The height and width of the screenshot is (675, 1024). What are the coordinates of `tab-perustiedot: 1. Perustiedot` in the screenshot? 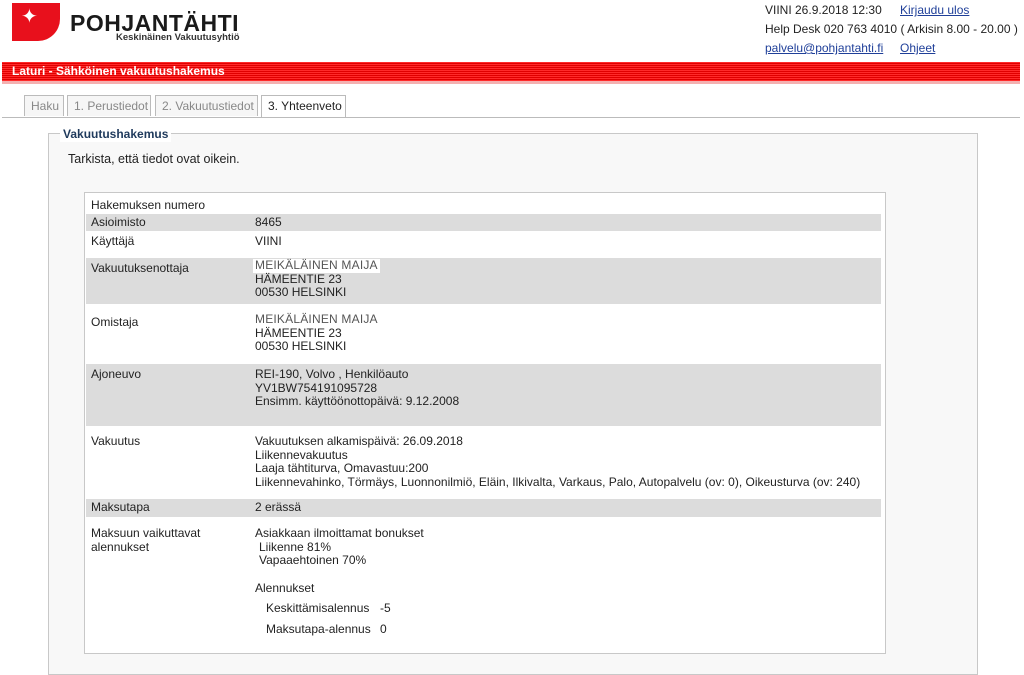 It's located at (109, 105).